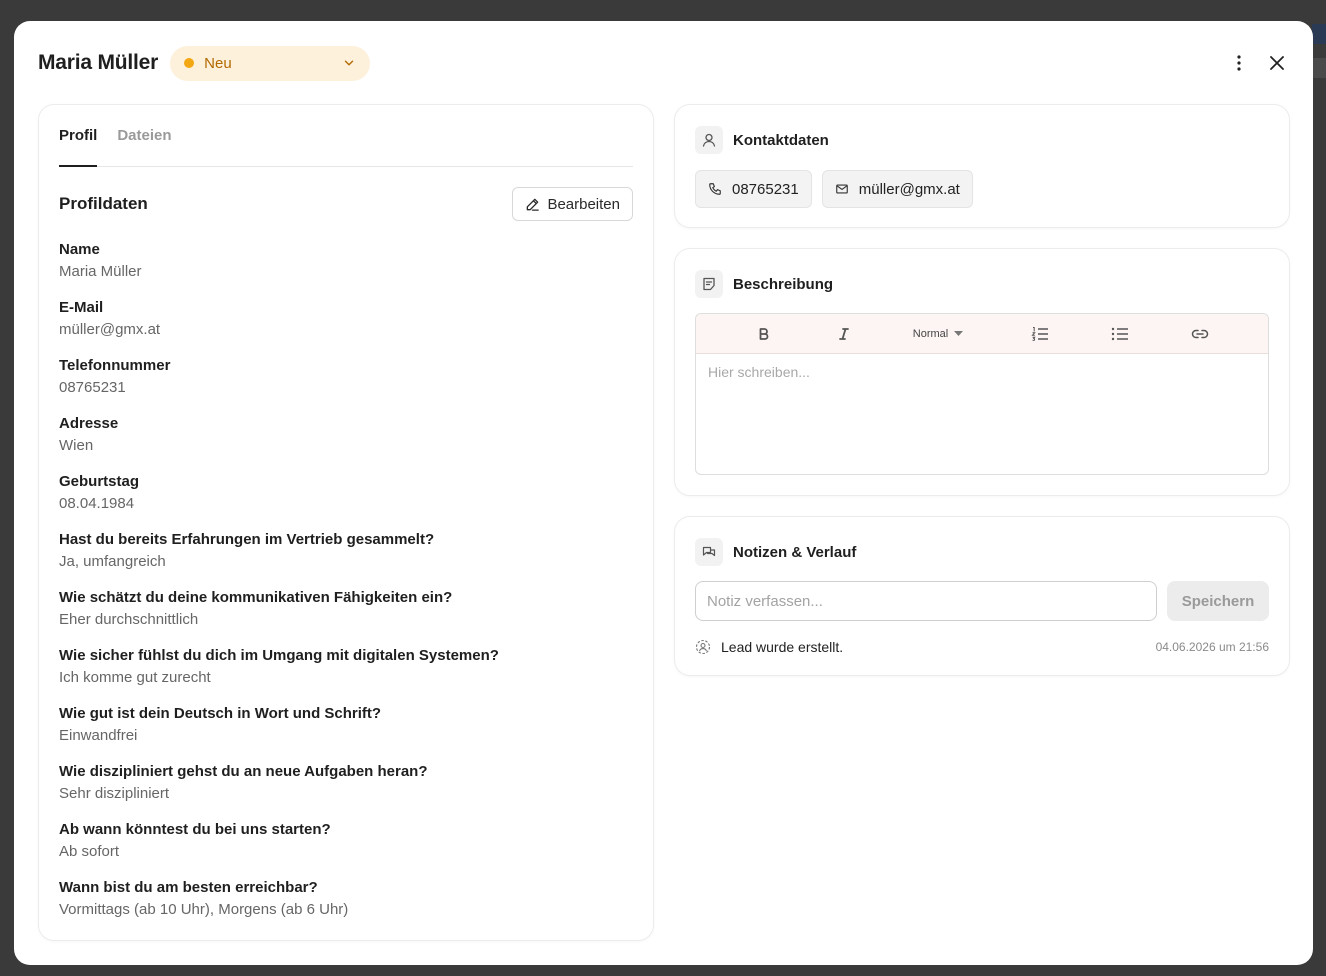  I want to click on field-label: Wann bist du am besten erreichbar?, so click(188, 887).